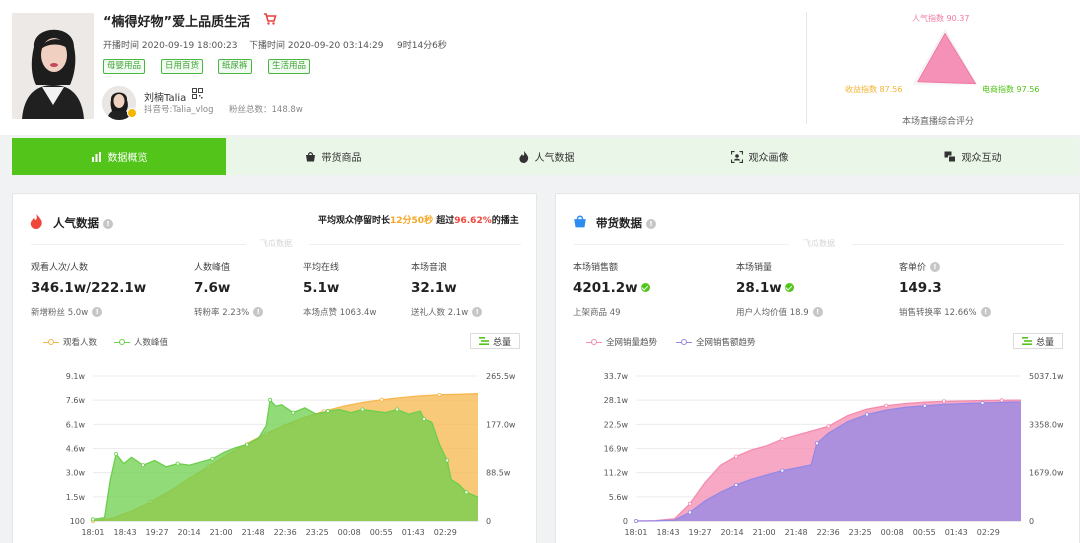 This screenshot has height=543, width=1080. Describe the element at coordinates (253, 532) in the screenshot. I see `x-tick-label: 21:48` at that location.